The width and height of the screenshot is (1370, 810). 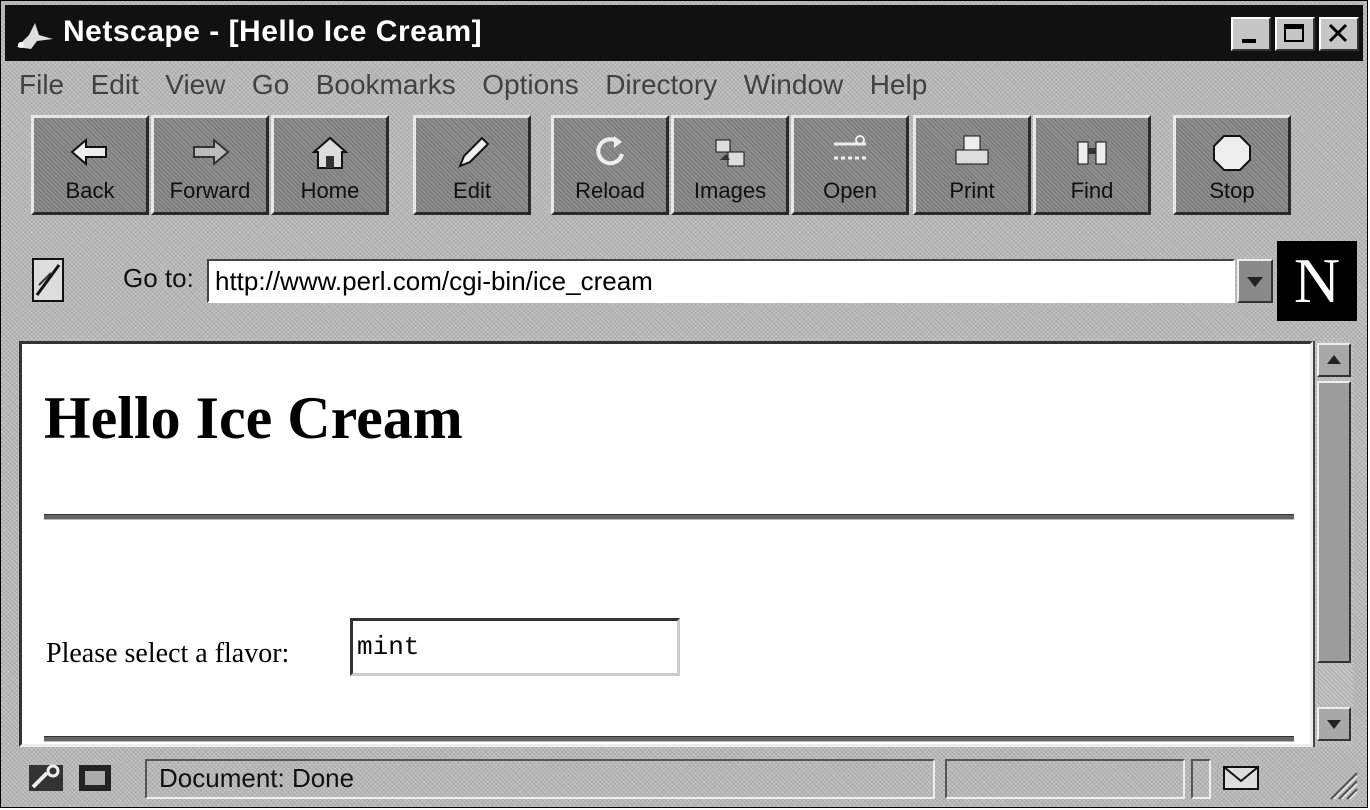 What do you see at coordinates (721, 281) in the screenshot?
I see `url-input: http://www.perl.com/cgi-bin/ice_cream` at bounding box center [721, 281].